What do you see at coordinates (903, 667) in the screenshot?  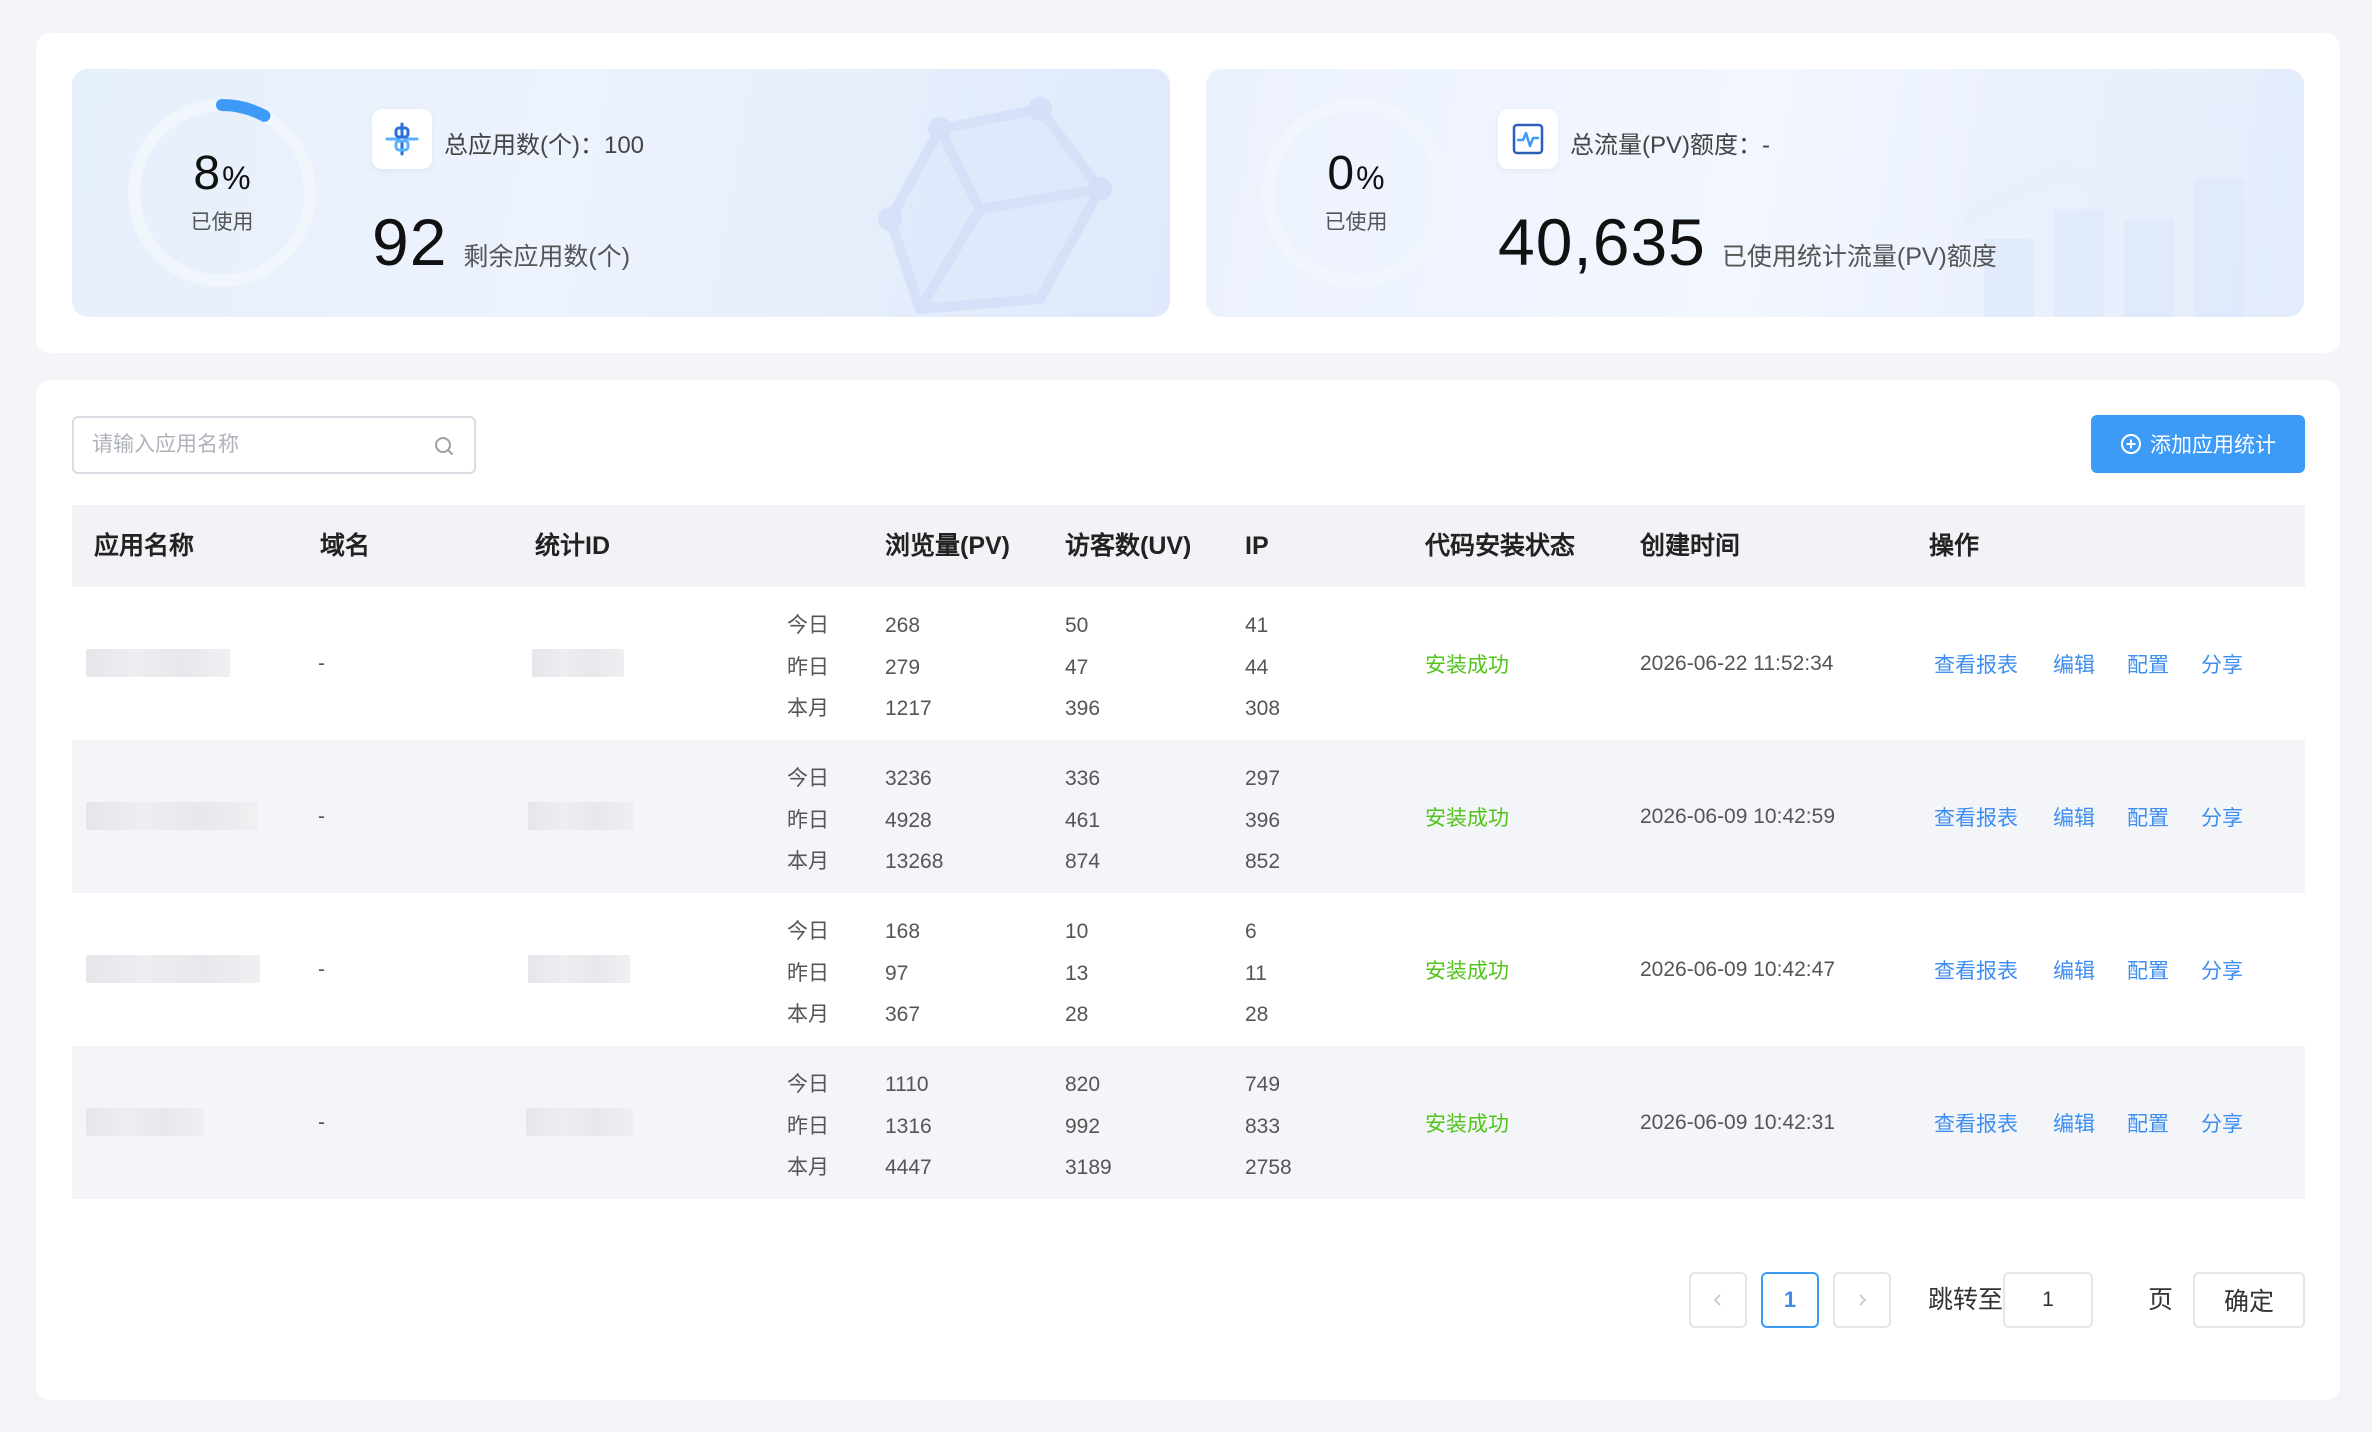 I see `pv-yesterday: 279` at bounding box center [903, 667].